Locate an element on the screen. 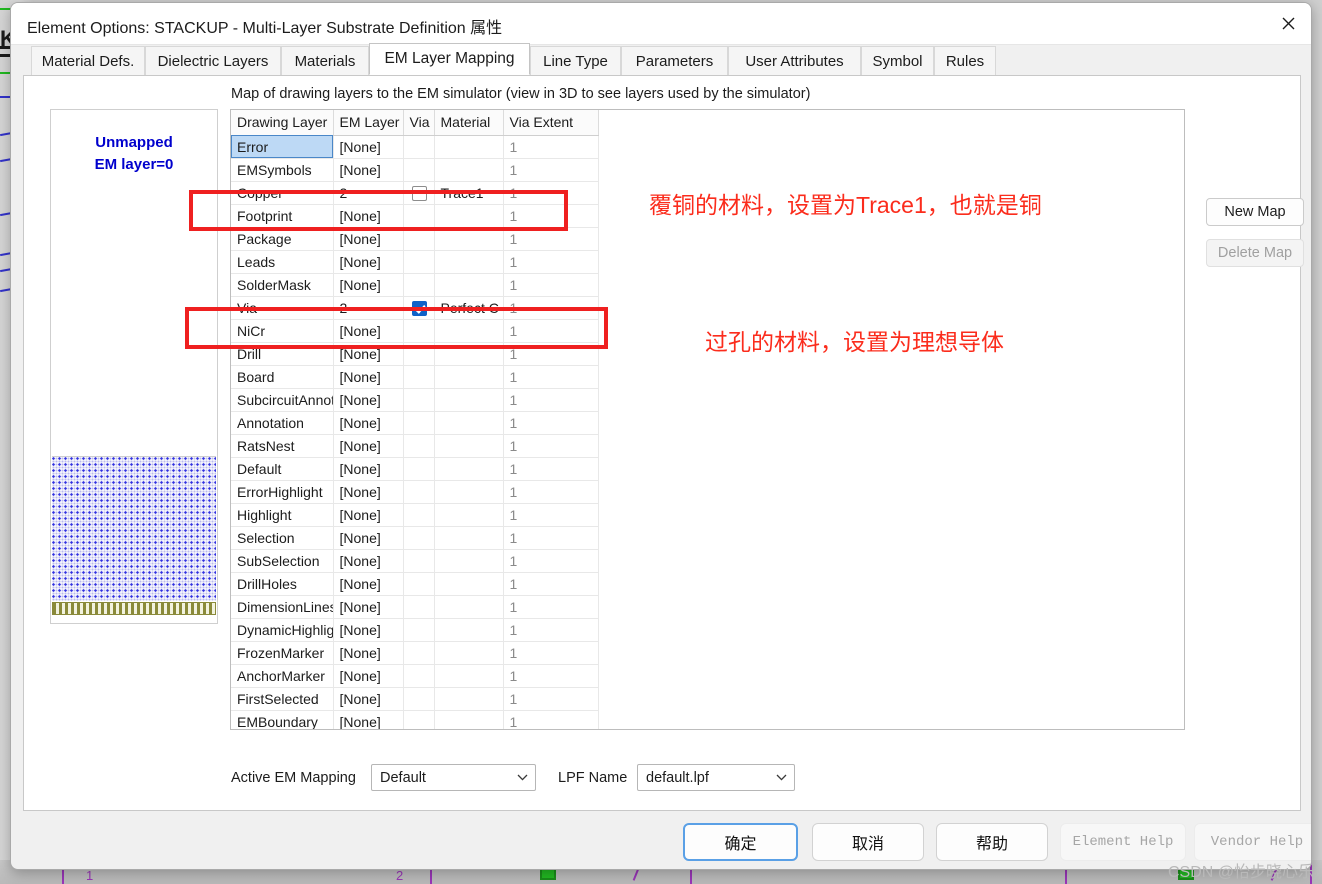 The image size is (1322, 884). table-row: Copper 2 Trace1 1 is located at coordinates (415, 193).